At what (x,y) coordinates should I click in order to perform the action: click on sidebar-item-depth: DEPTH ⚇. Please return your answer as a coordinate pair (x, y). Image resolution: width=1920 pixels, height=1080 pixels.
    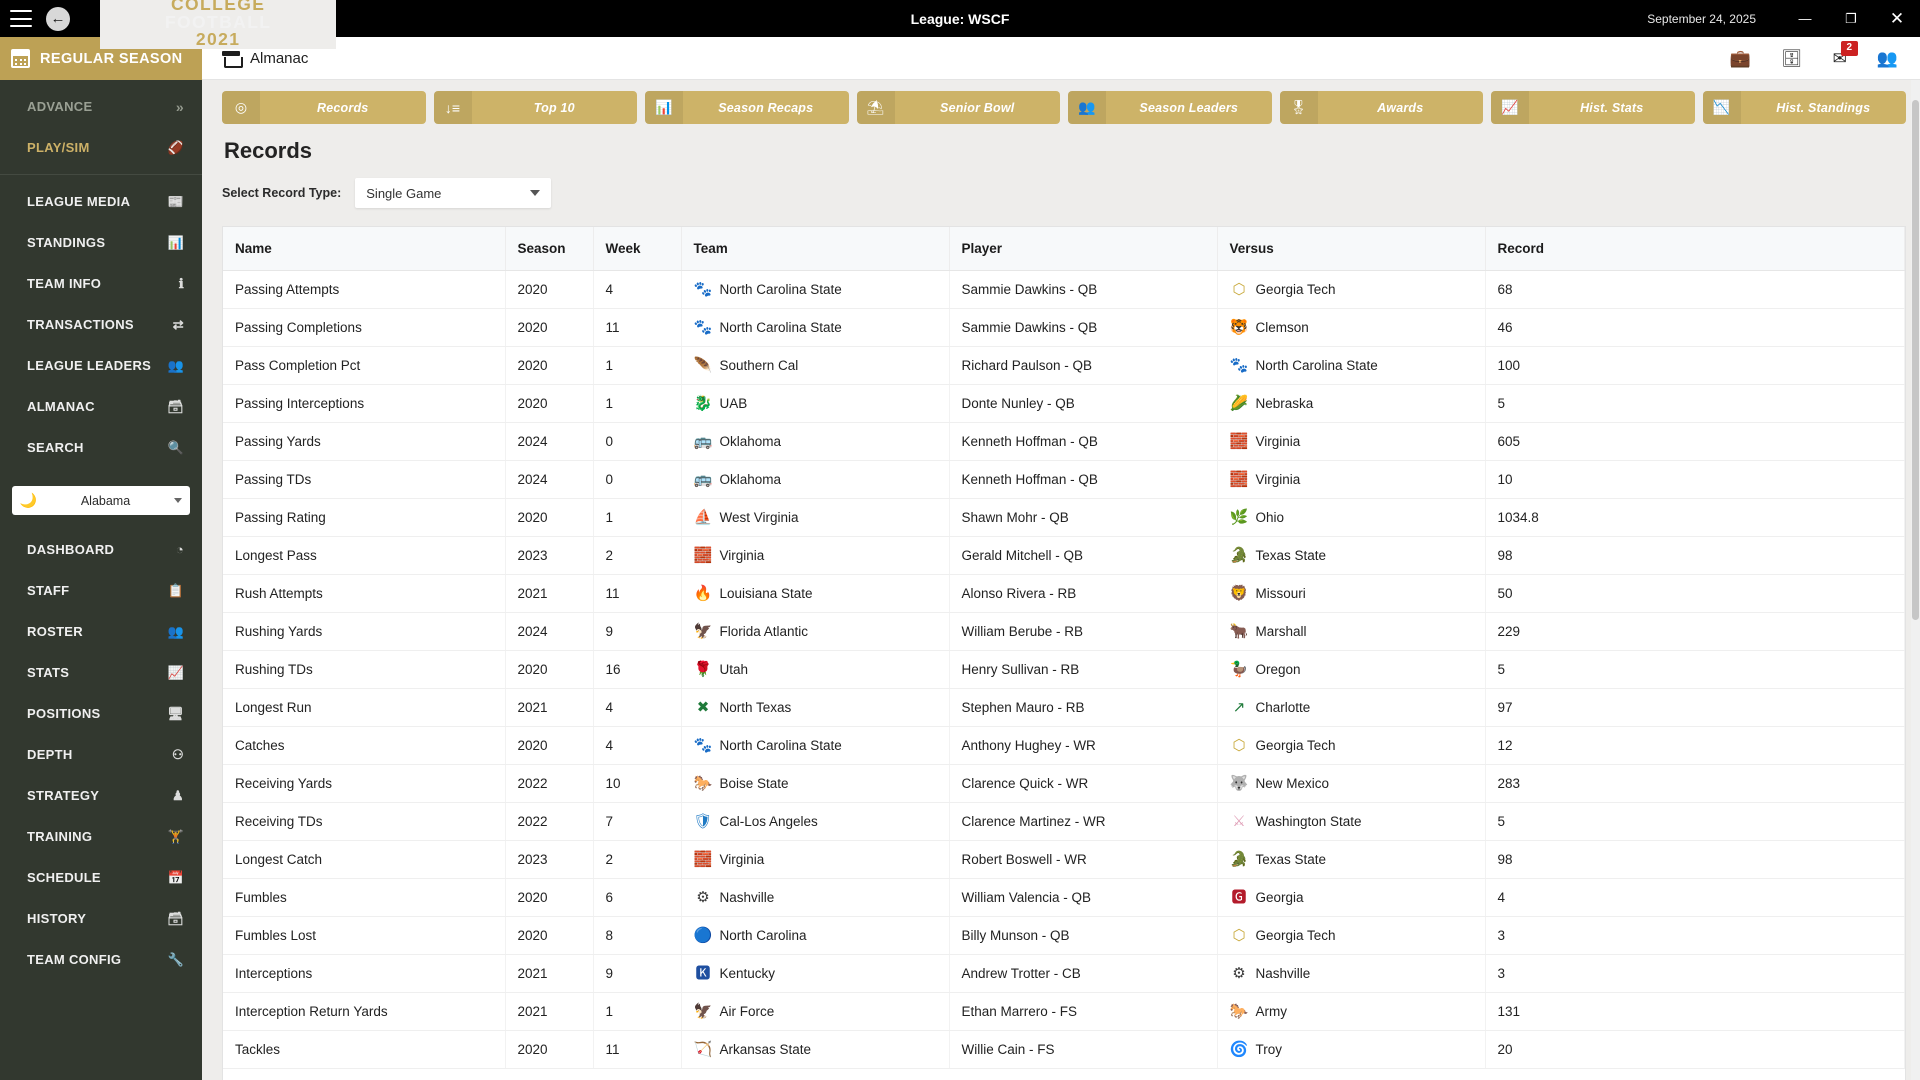
    Looking at the image, I should click on (101, 754).